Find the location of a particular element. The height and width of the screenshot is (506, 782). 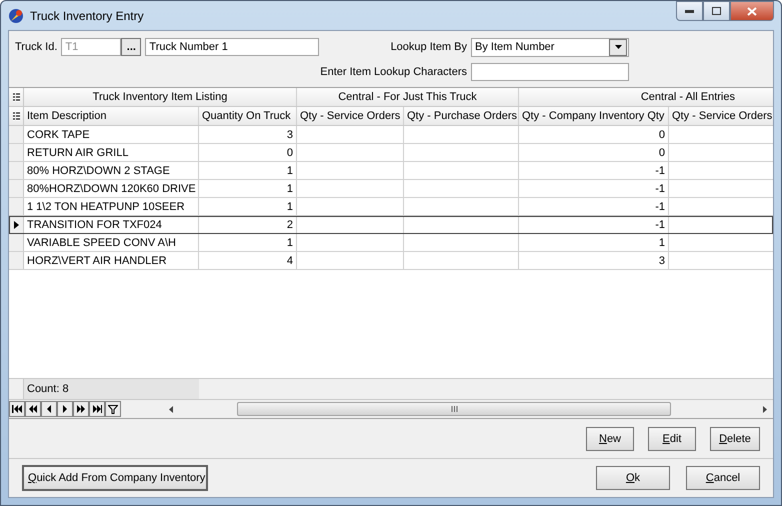

column-group-header: Truck Inventory Item Listing is located at coordinates (160, 97).